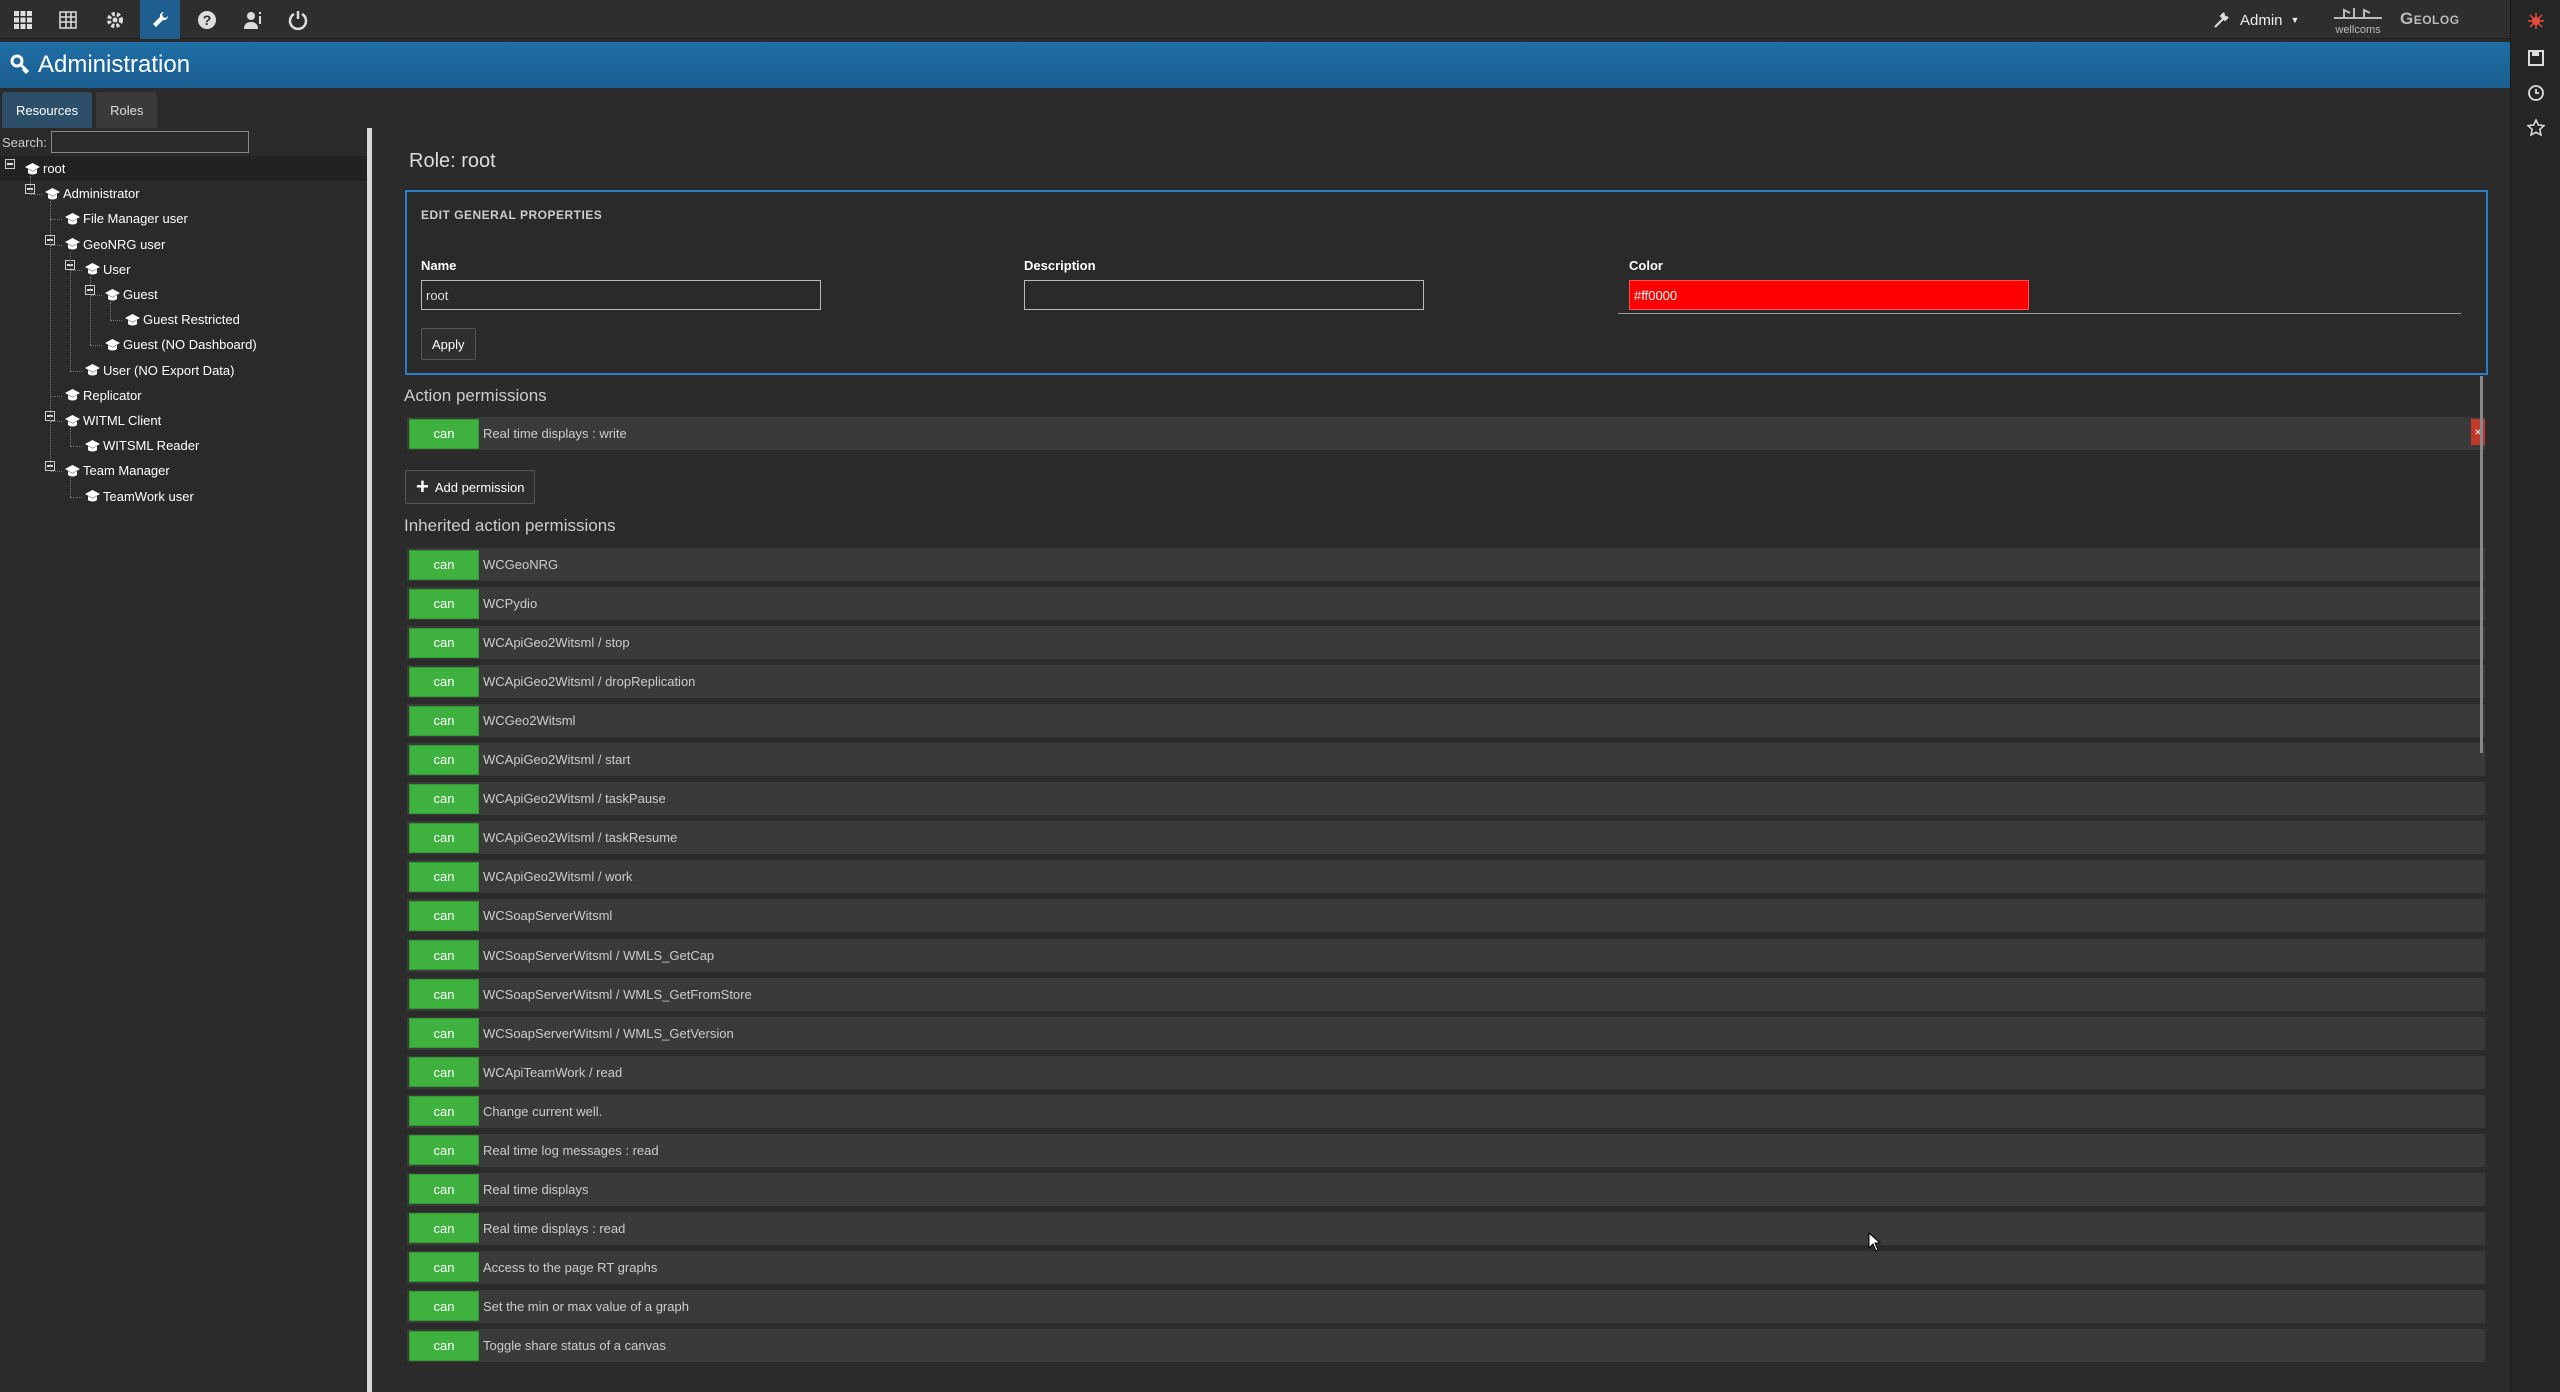 The image size is (2560, 1392). Describe the element at coordinates (553, 1072) in the screenshot. I see `permission-text: WCApiTeamWork / read` at that location.